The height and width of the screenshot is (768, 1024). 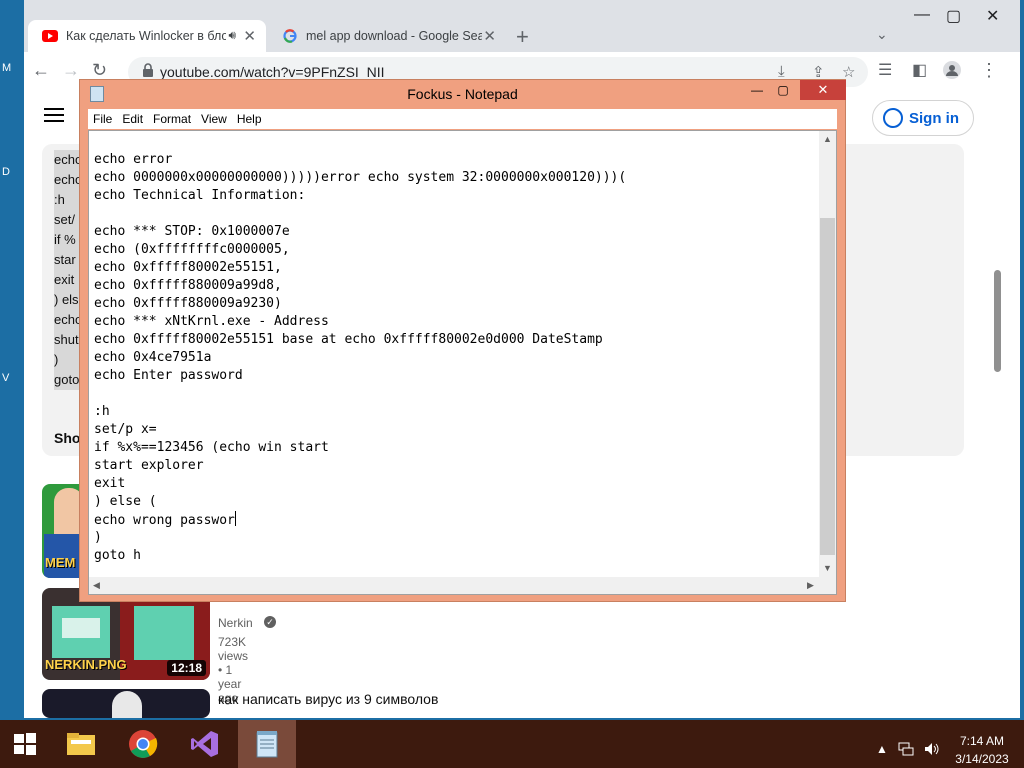 I want to click on menu-edit: Edit, so click(x=132, y=117).